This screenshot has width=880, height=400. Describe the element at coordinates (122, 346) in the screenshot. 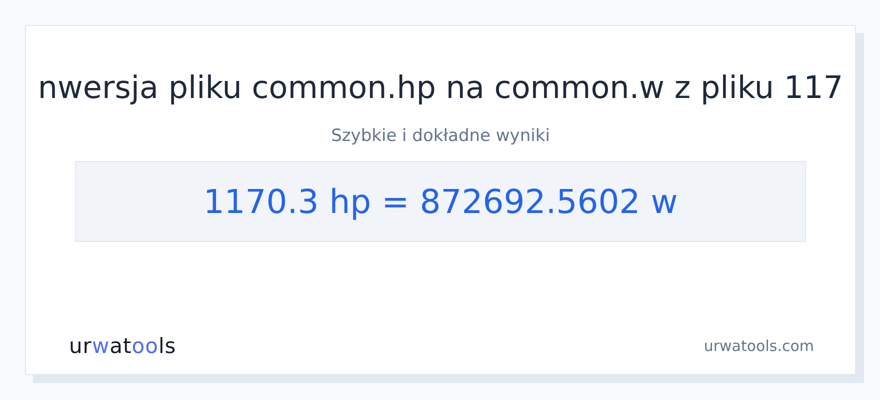

I see `logo: urwatools` at that location.